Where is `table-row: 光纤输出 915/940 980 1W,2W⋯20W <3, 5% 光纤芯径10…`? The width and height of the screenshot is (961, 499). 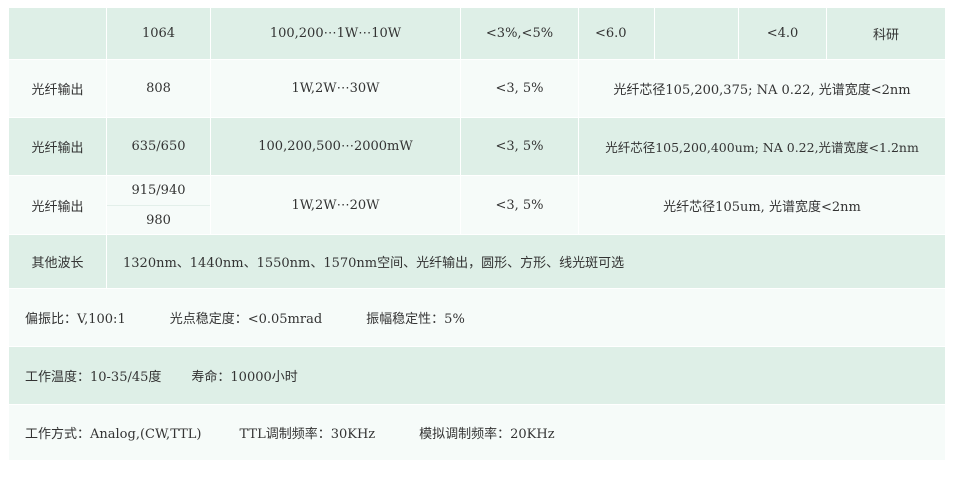 table-row: 光纤输出 915/940 980 1W,2W⋯20W <3, 5% 光纤芯径10… is located at coordinates (477, 205).